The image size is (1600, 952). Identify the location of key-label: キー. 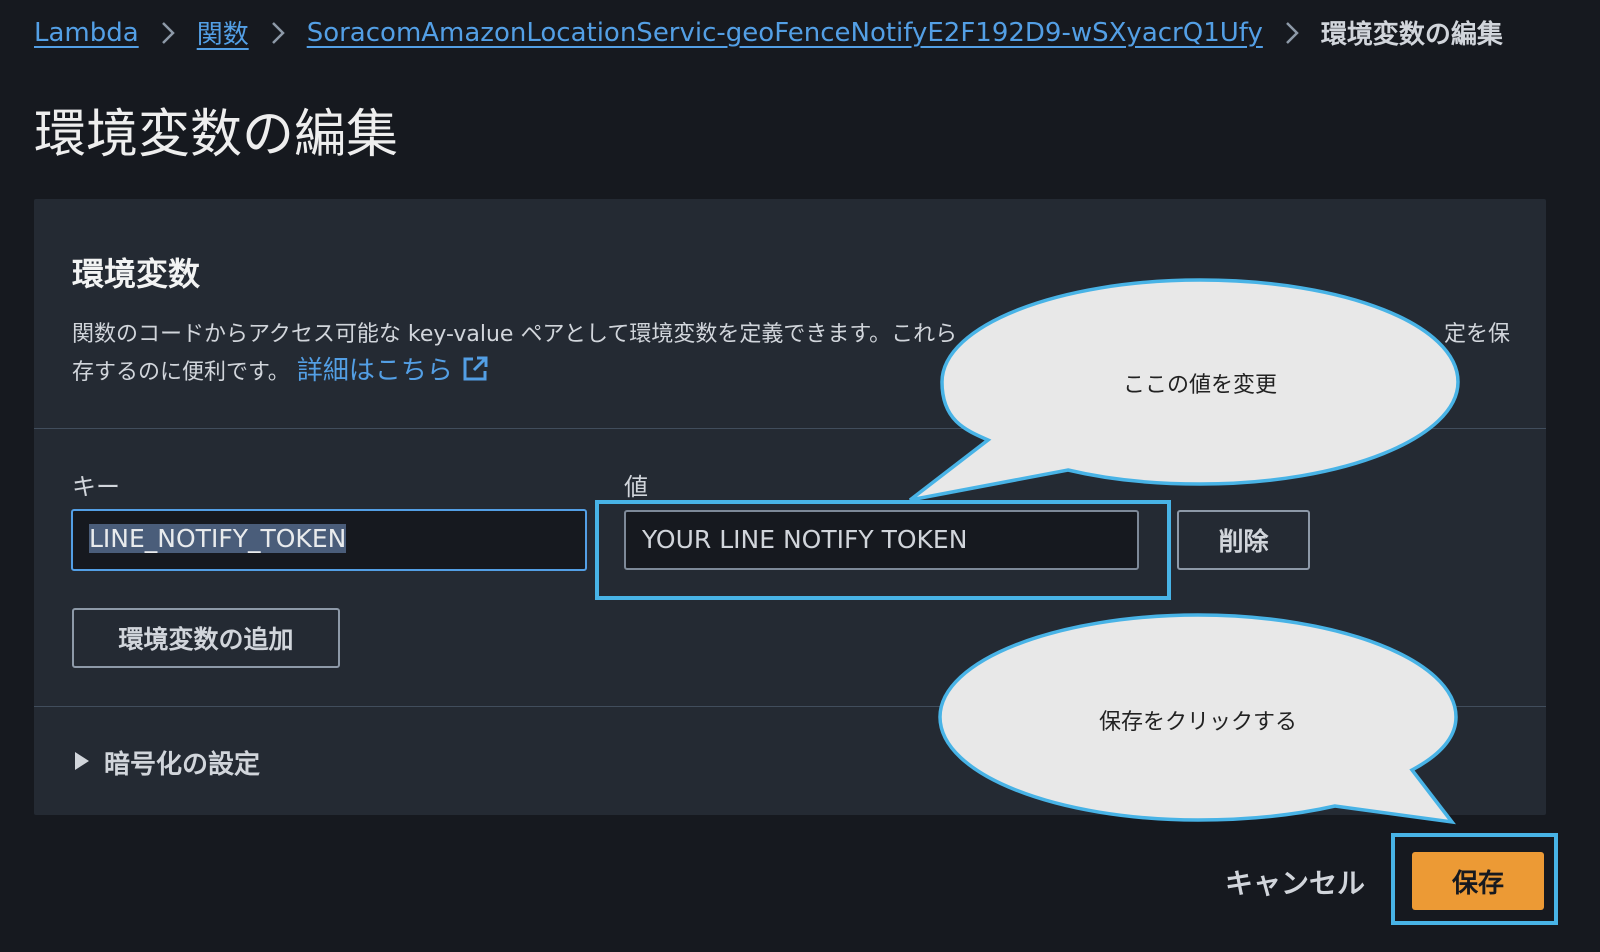
(96, 487).